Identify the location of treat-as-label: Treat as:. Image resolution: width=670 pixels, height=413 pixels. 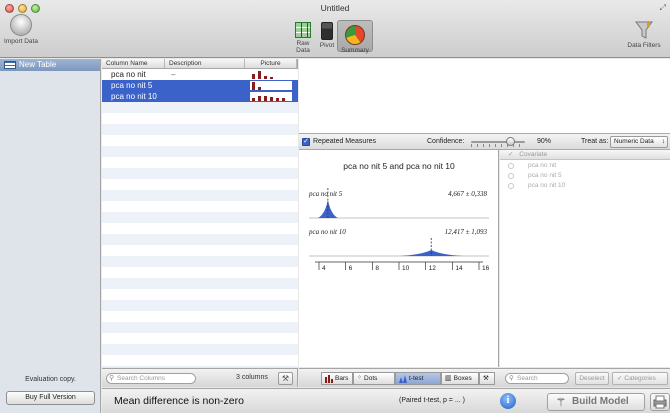
(595, 141).